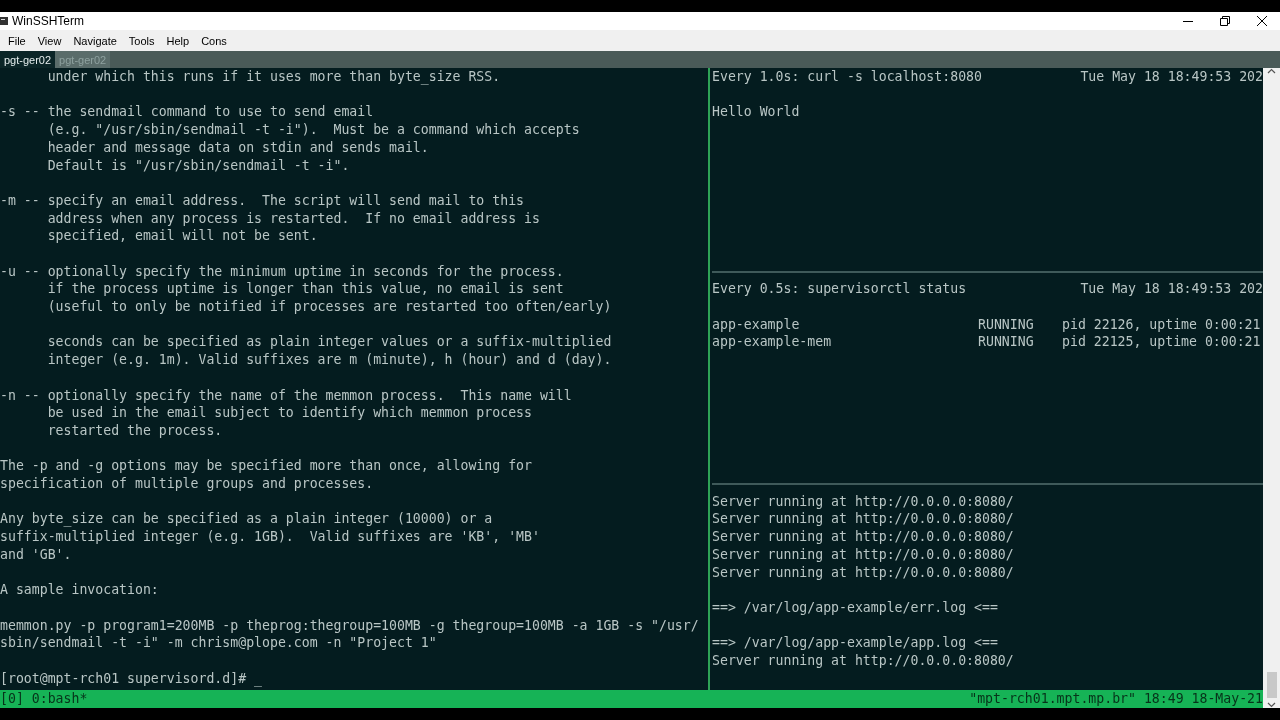 This screenshot has height=720, width=1280. Describe the element at coordinates (286, 395) in the screenshot. I see `terminal-line: -n -- optionally specify the name of the memmon process. This name will` at that location.